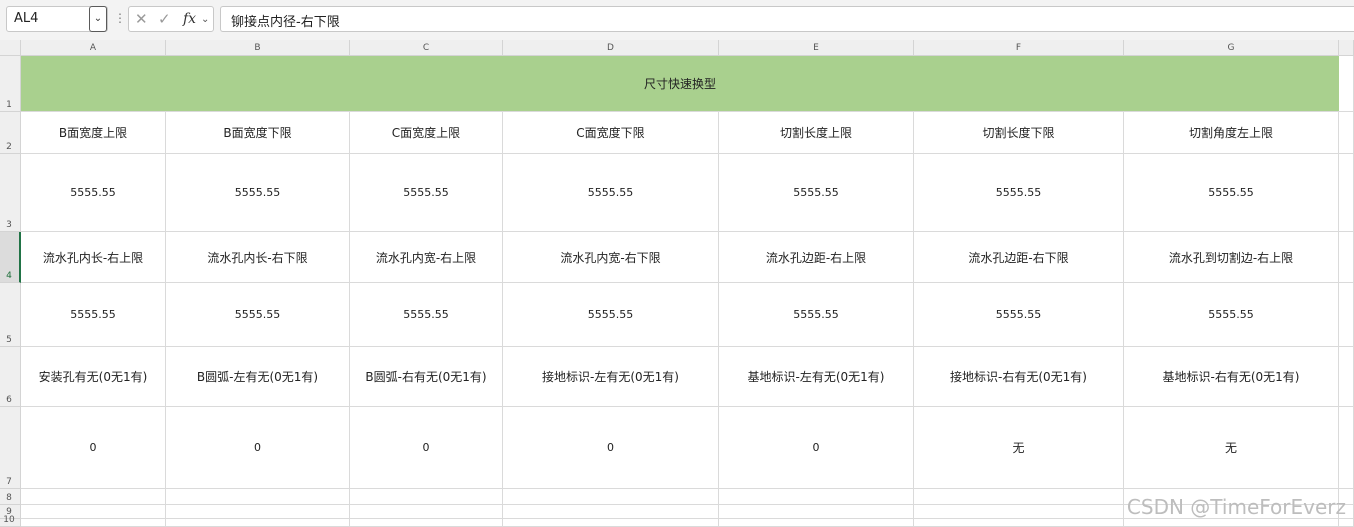  I want to click on row-number: 8, so click(9, 498).